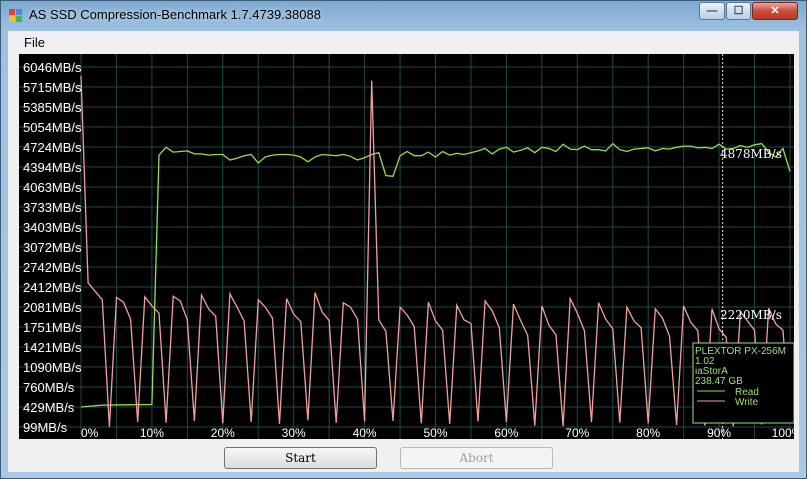 This screenshot has height=479, width=807. What do you see at coordinates (52, 187) in the screenshot?
I see `y-tick-label: 4063MB/s` at bounding box center [52, 187].